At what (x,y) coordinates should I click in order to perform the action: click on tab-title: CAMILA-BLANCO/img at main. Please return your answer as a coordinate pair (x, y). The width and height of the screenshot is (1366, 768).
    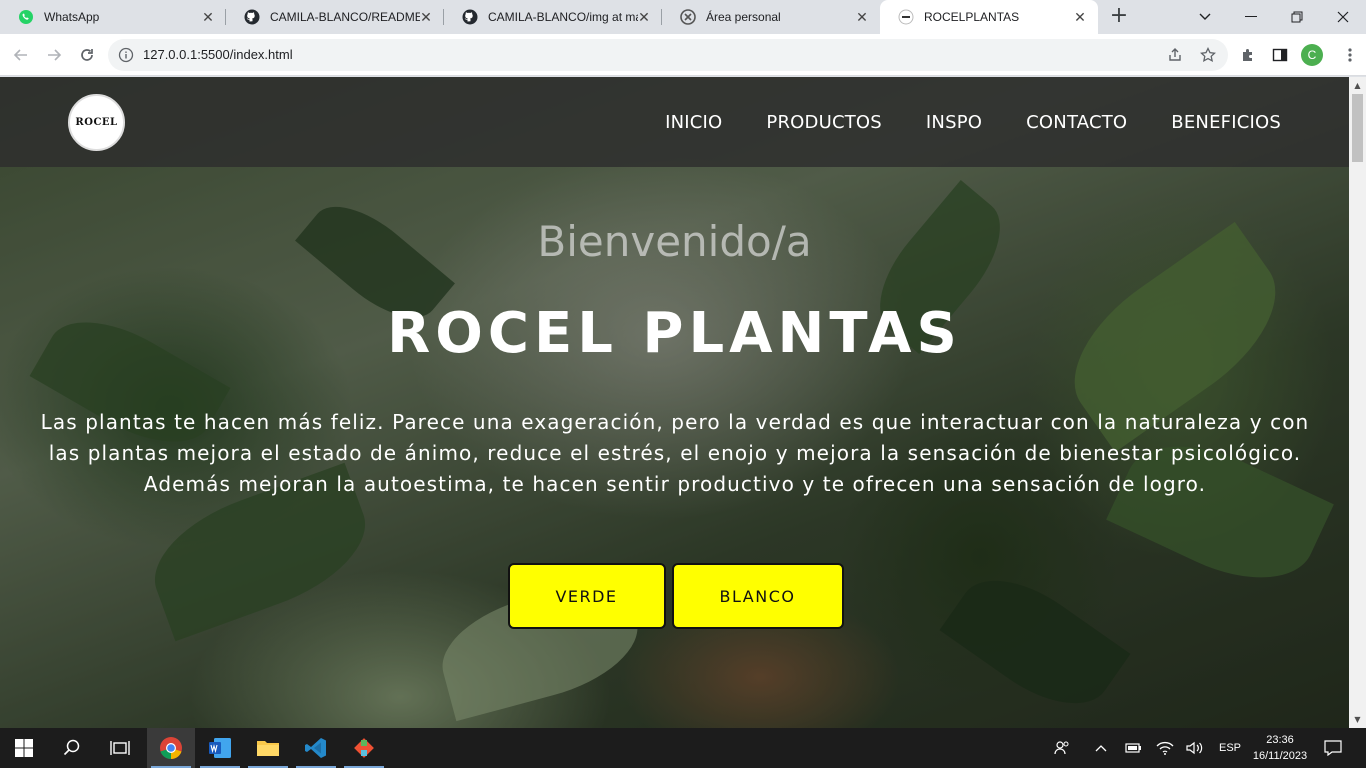
    Looking at the image, I should click on (563, 17).